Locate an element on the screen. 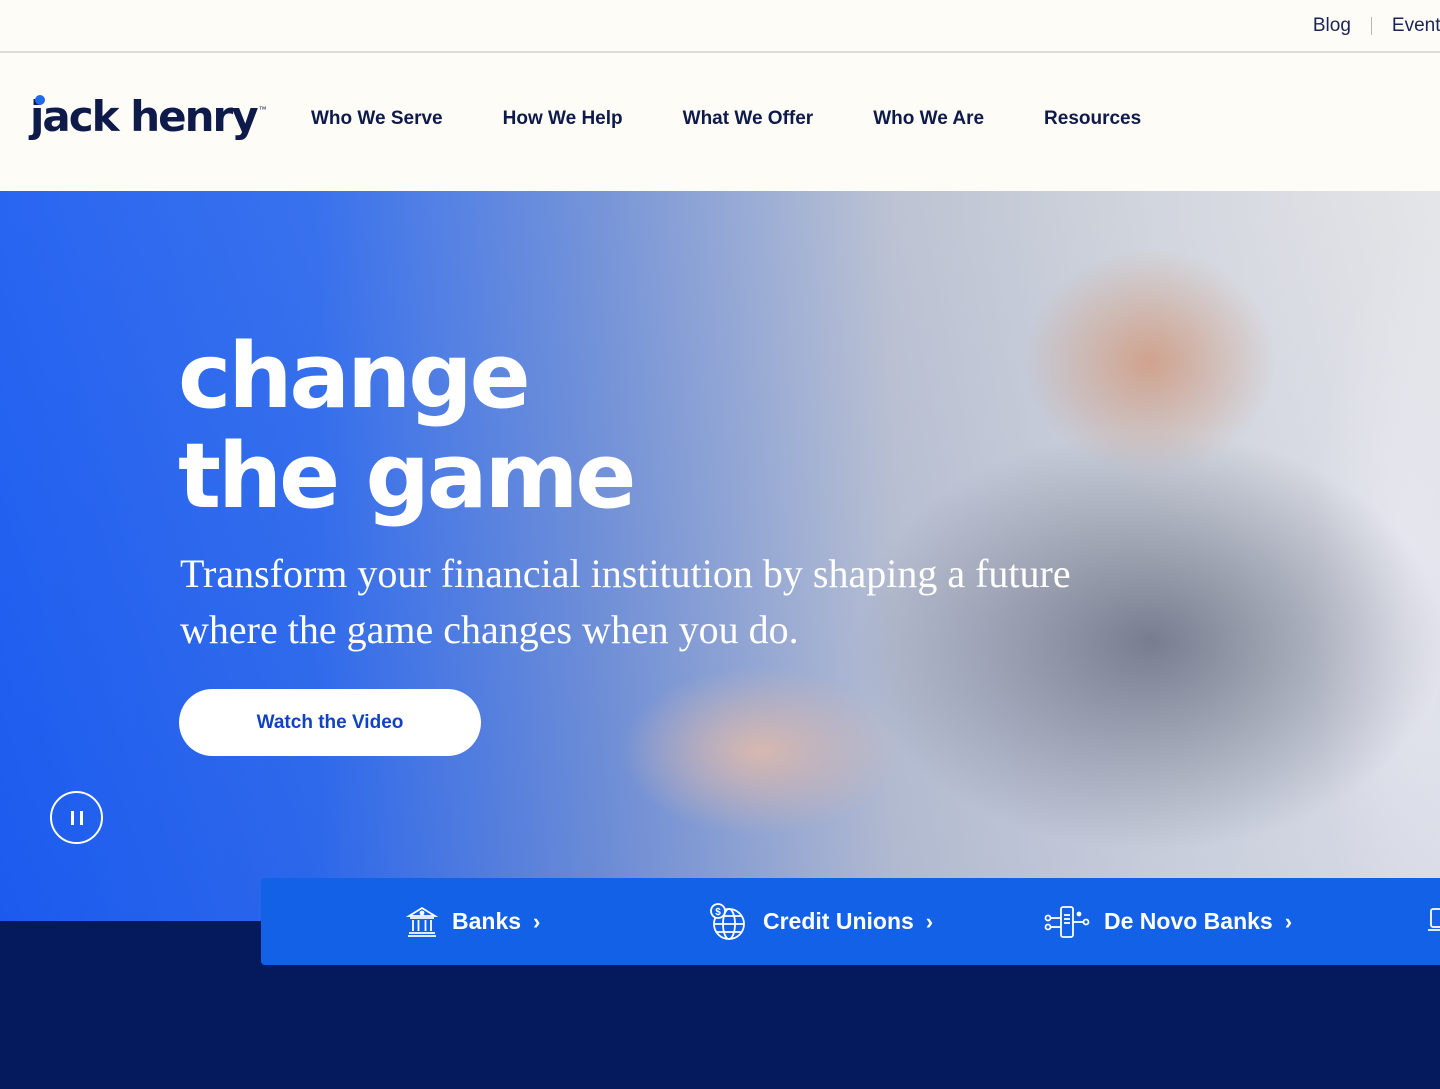 The image size is (1440, 1089). category-banks-label: Banks is located at coordinates (487, 921).